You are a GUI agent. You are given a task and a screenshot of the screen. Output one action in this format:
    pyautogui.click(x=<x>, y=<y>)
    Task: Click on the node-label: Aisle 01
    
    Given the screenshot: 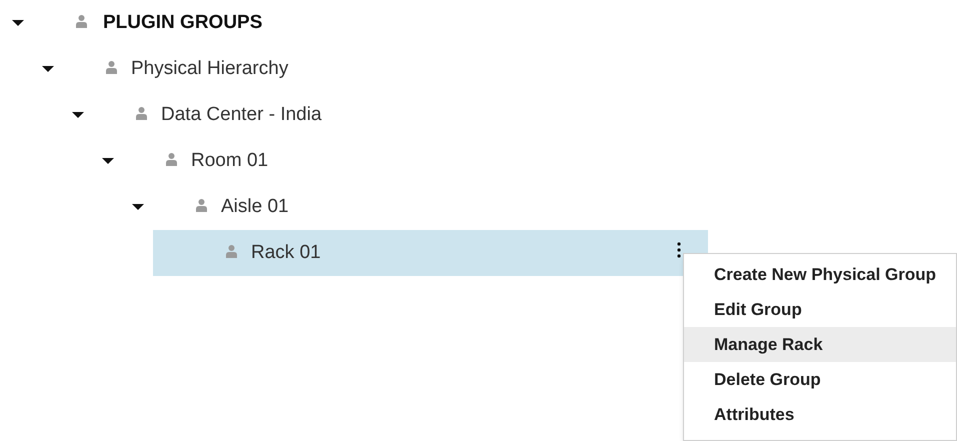 What is the action you would take?
    pyautogui.click(x=255, y=206)
    